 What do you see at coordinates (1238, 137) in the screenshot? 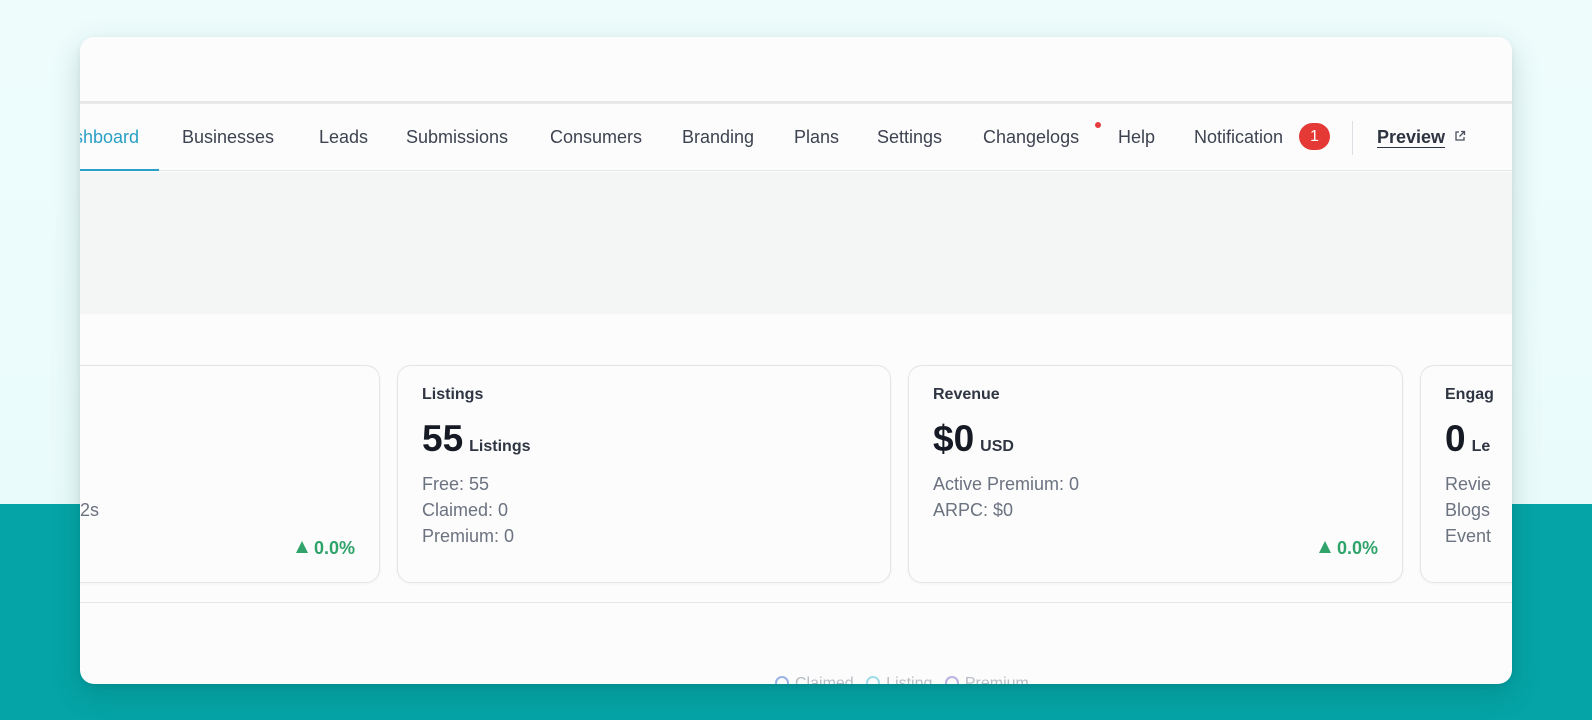
I see `tab-notification: Notification` at bounding box center [1238, 137].